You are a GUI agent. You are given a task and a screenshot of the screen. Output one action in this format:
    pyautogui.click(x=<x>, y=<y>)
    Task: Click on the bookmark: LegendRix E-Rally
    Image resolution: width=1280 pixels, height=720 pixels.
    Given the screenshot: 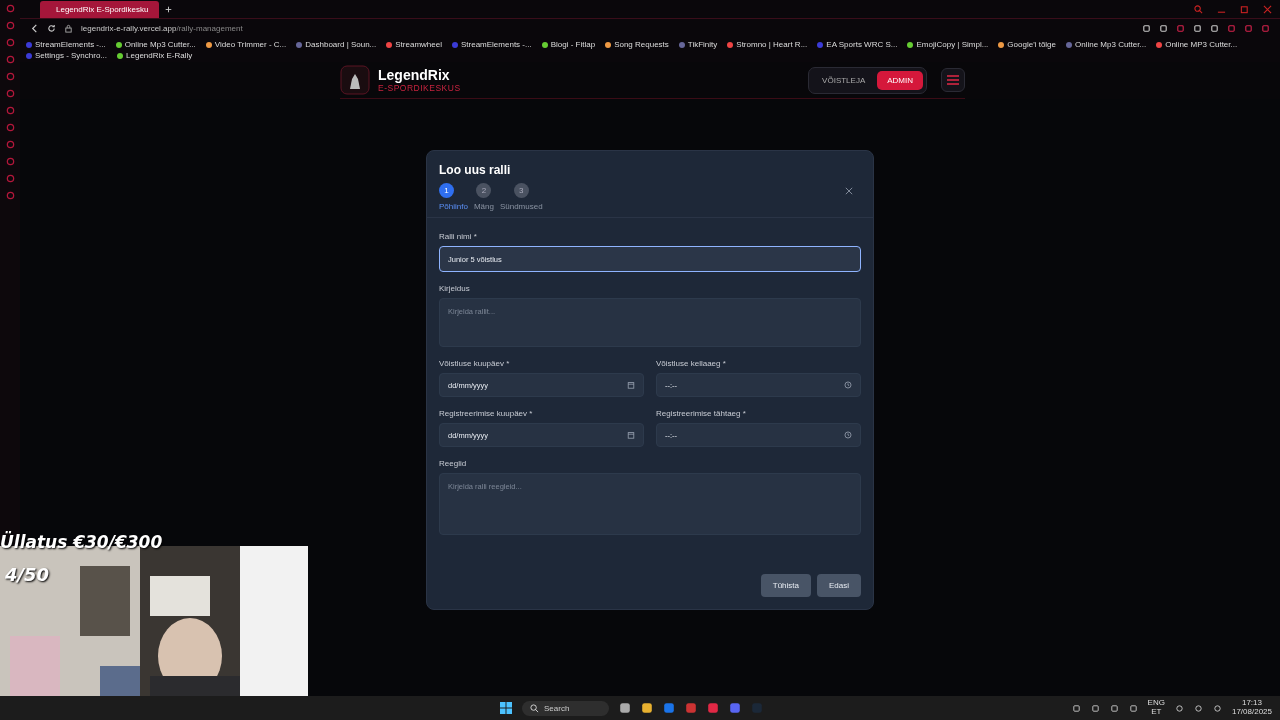 What is the action you would take?
    pyautogui.click(x=155, y=55)
    